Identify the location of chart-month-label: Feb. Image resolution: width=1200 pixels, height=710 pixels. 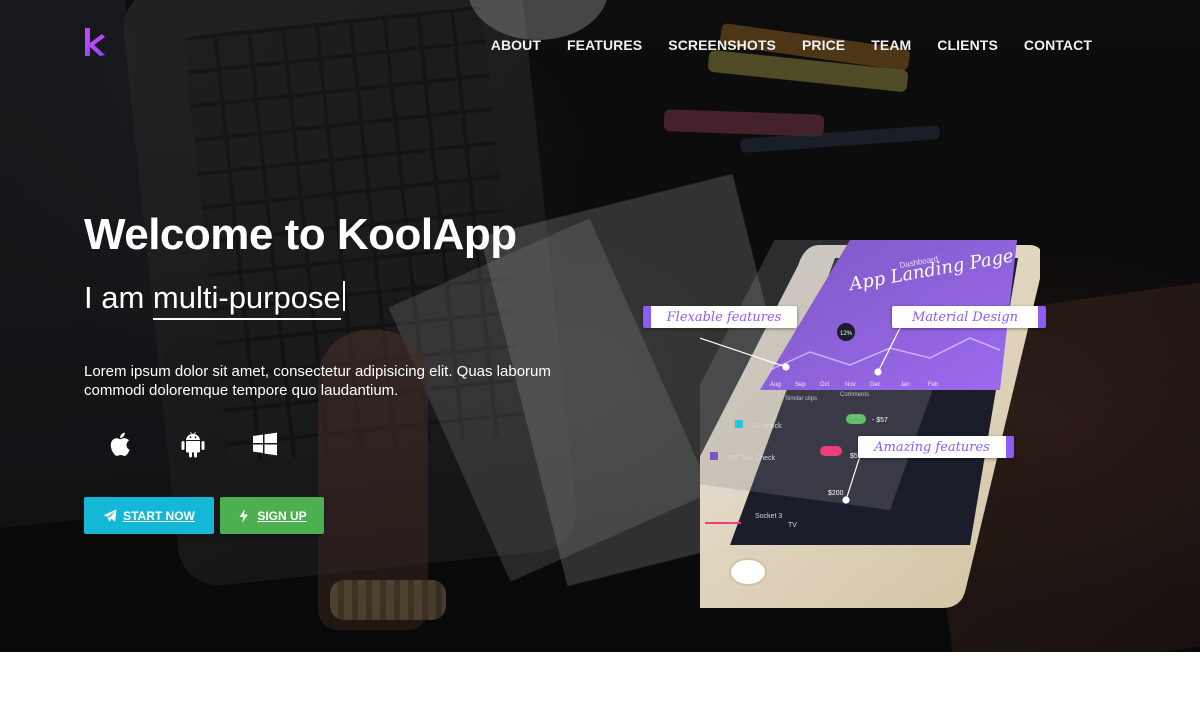
(933, 385).